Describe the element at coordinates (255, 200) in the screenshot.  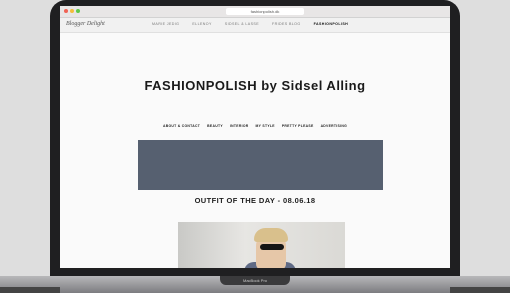
I see `post-title: OUTFIT OF THE DAY - 08.06.18` at that location.